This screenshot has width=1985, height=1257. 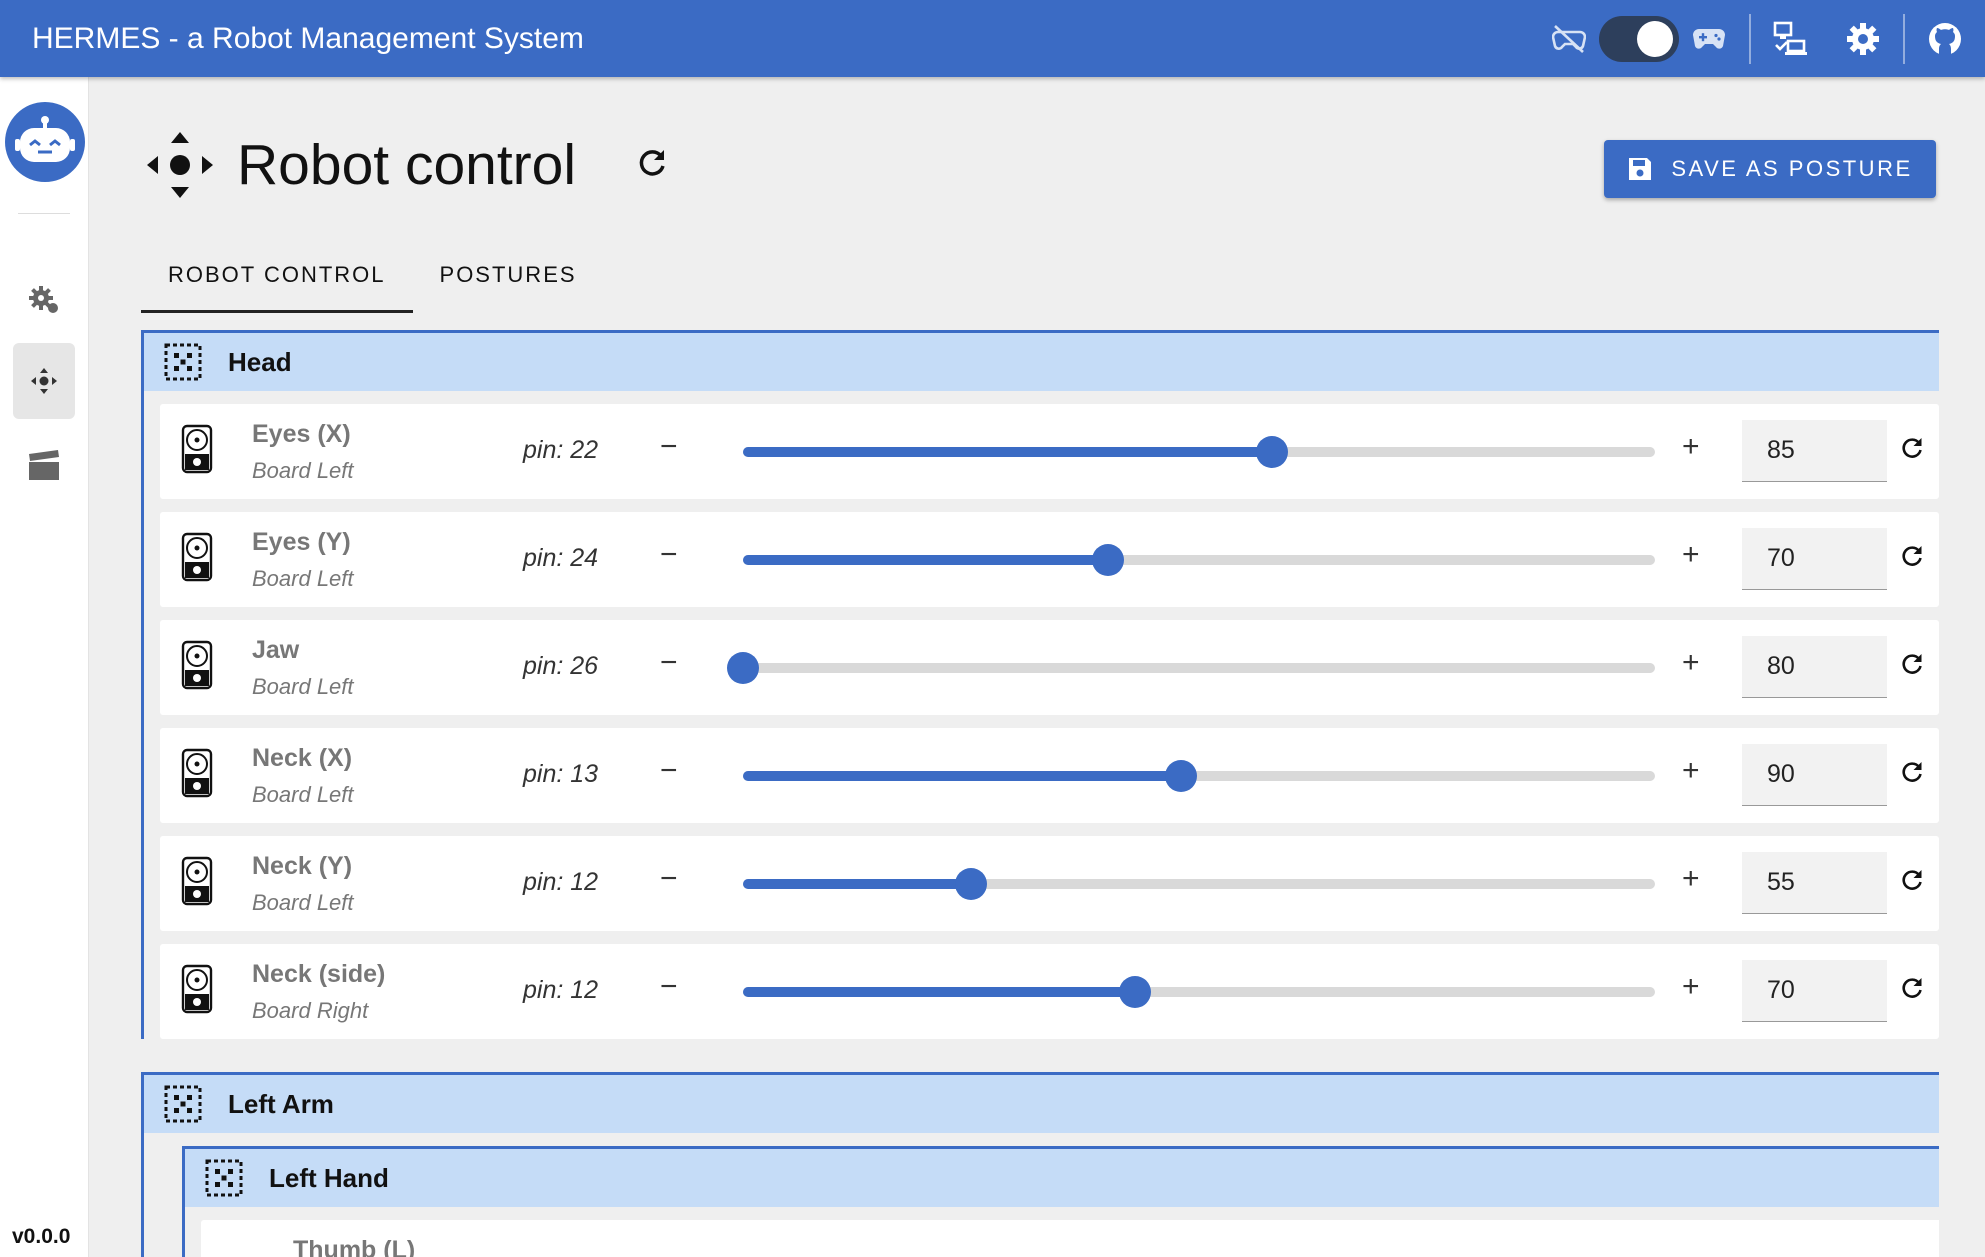 I want to click on page-header: Robot control, so click(x=406, y=165).